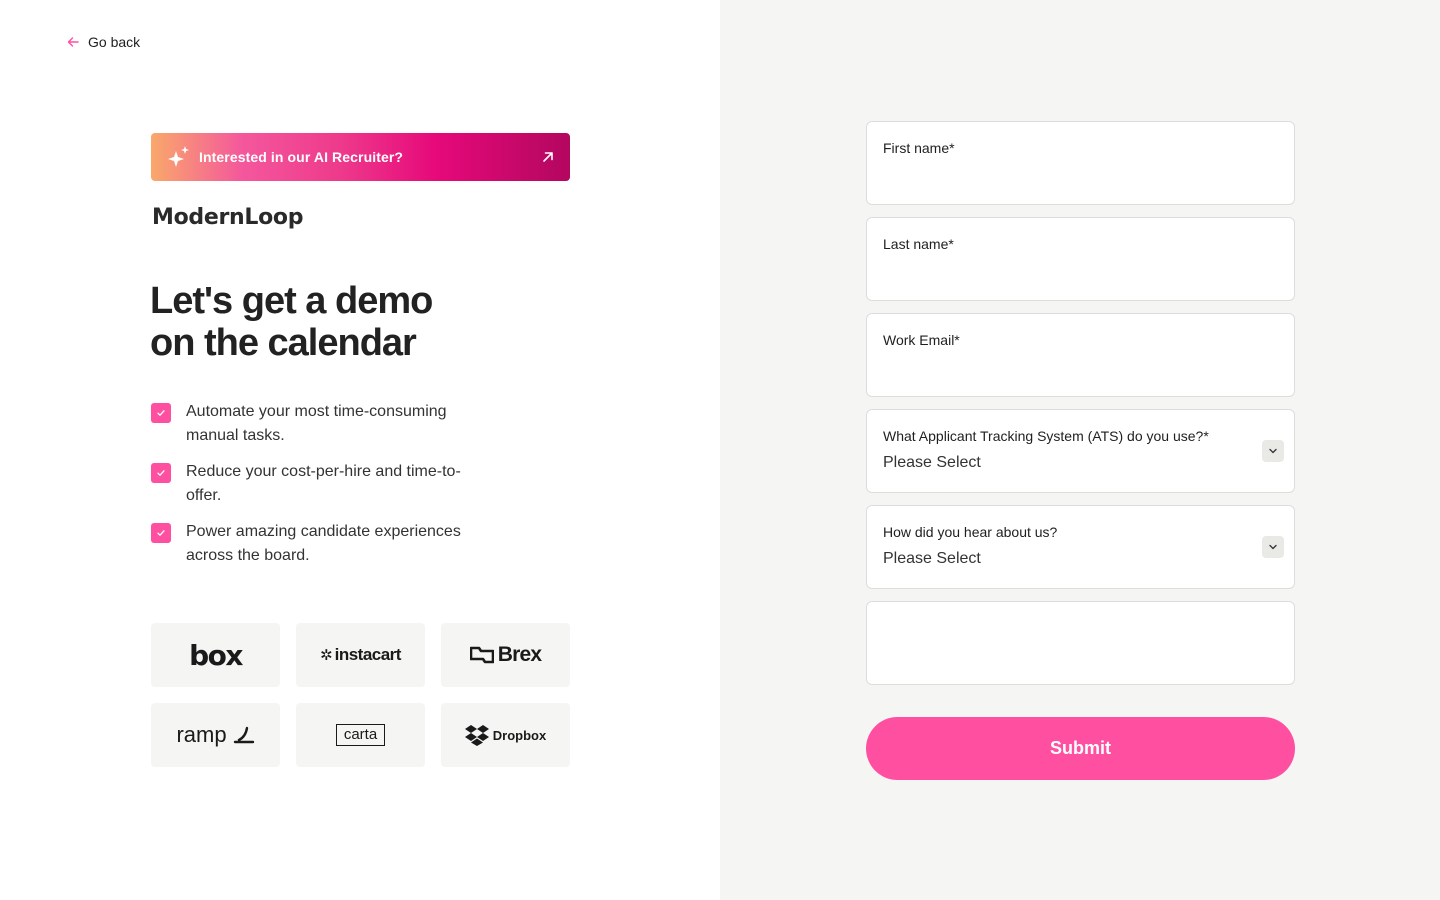 Image resolution: width=1440 pixels, height=900 pixels. I want to click on referral-source-select: How did you hear about us? Please Select, so click(1080, 547).